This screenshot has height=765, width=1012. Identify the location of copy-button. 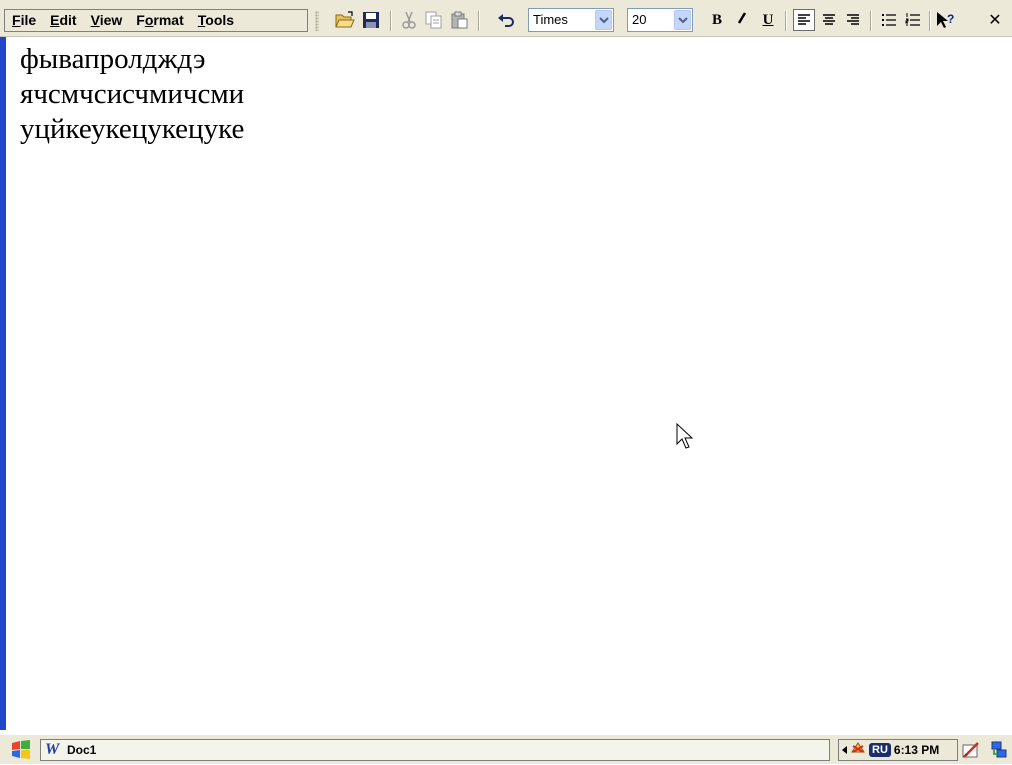
(434, 20).